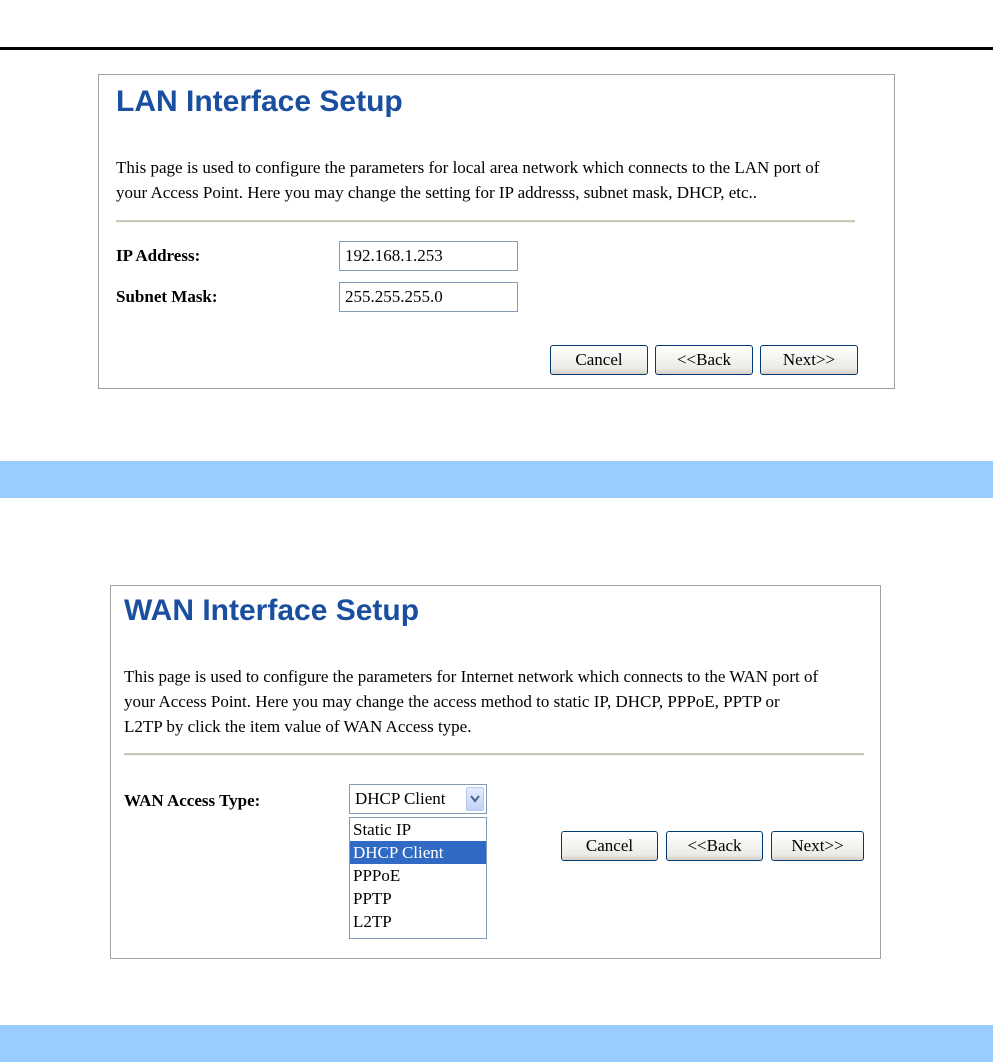  Describe the element at coordinates (418, 852) in the screenshot. I see `option-dhcp-client: DHCP Client` at that location.